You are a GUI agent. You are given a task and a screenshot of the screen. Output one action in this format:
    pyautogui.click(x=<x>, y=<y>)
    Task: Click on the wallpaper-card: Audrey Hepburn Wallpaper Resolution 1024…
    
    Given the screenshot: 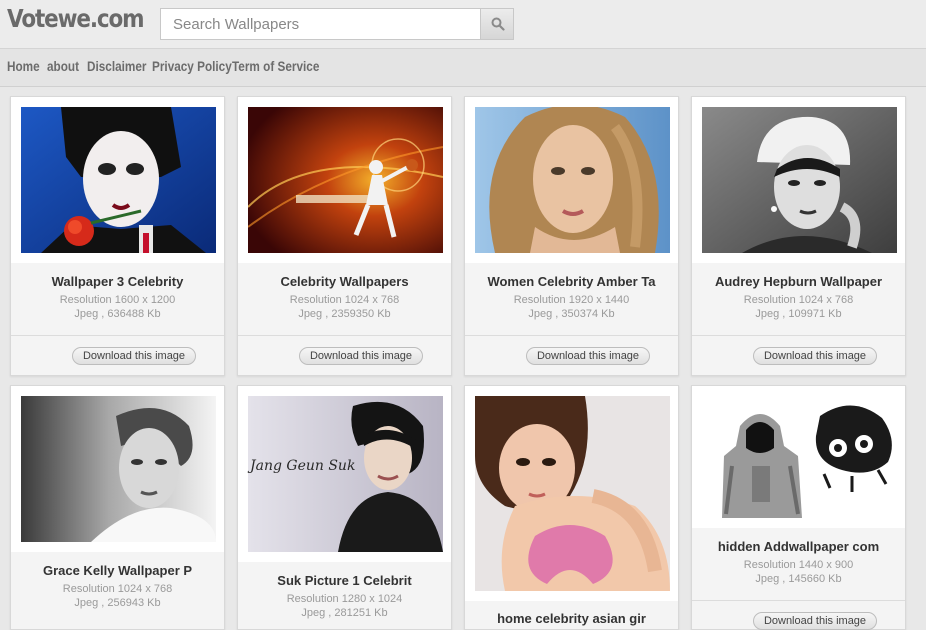 What is the action you would take?
    pyautogui.click(x=798, y=236)
    